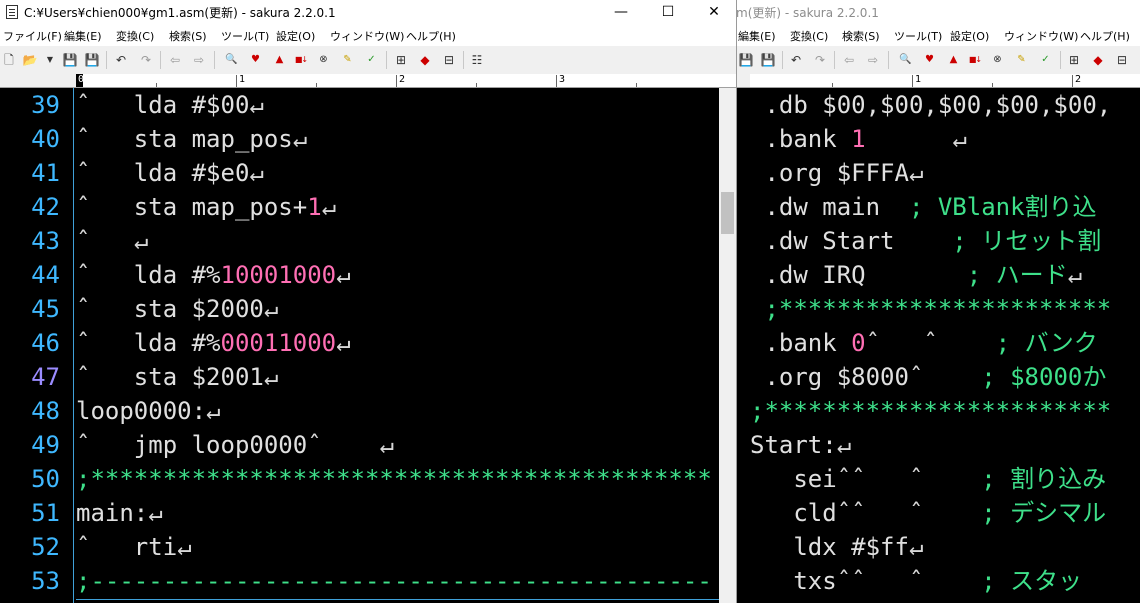 The width and height of the screenshot is (1140, 603). Describe the element at coordinates (359, 343) in the screenshot. I see `code-line: 46 ˆ lda #%00011000↵` at that location.